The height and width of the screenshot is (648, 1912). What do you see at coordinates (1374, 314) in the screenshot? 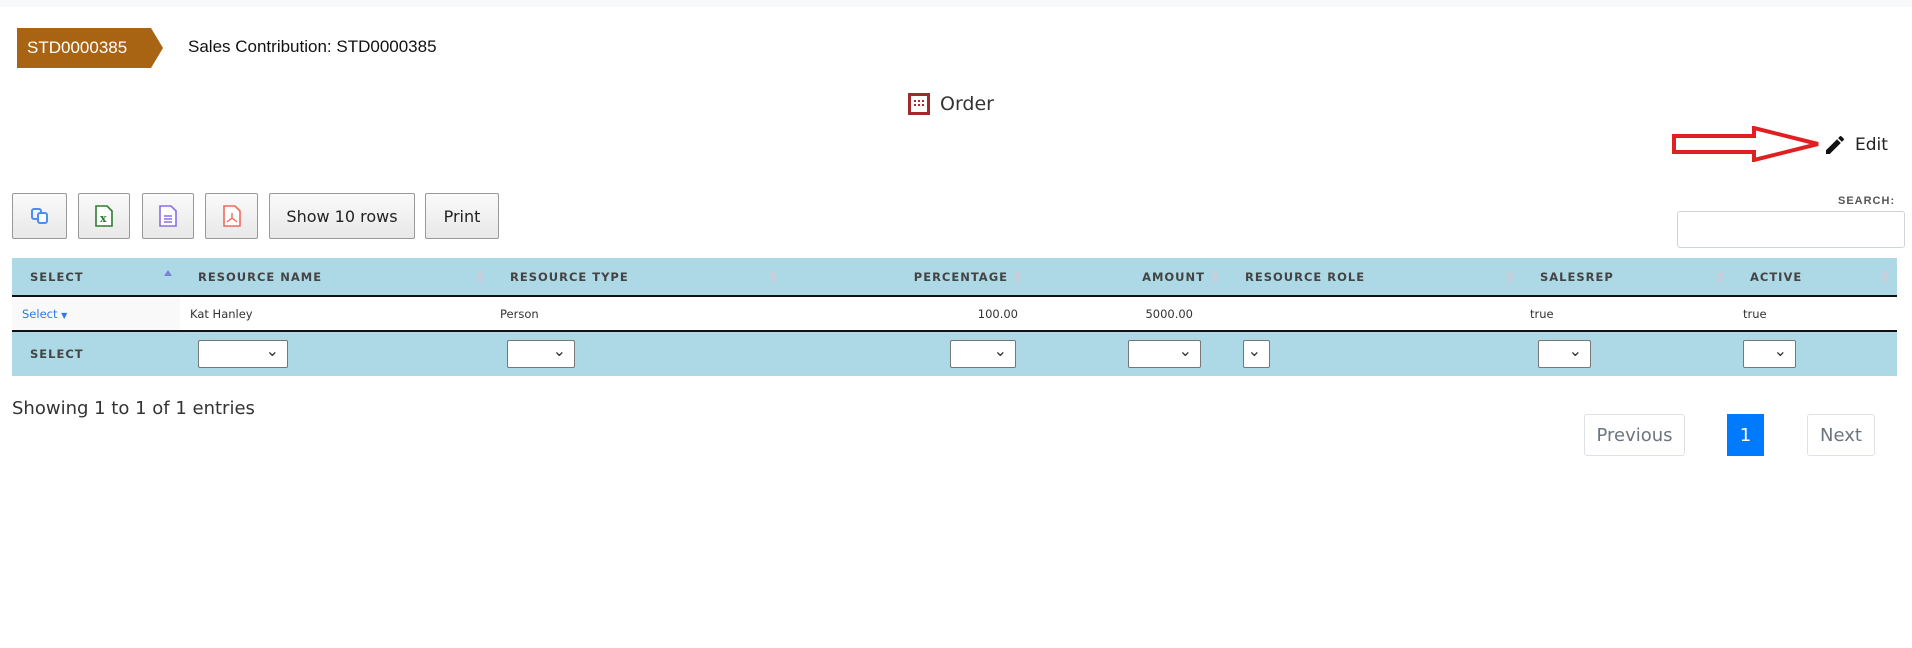
I see `cell-resource-role` at bounding box center [1374, 314].